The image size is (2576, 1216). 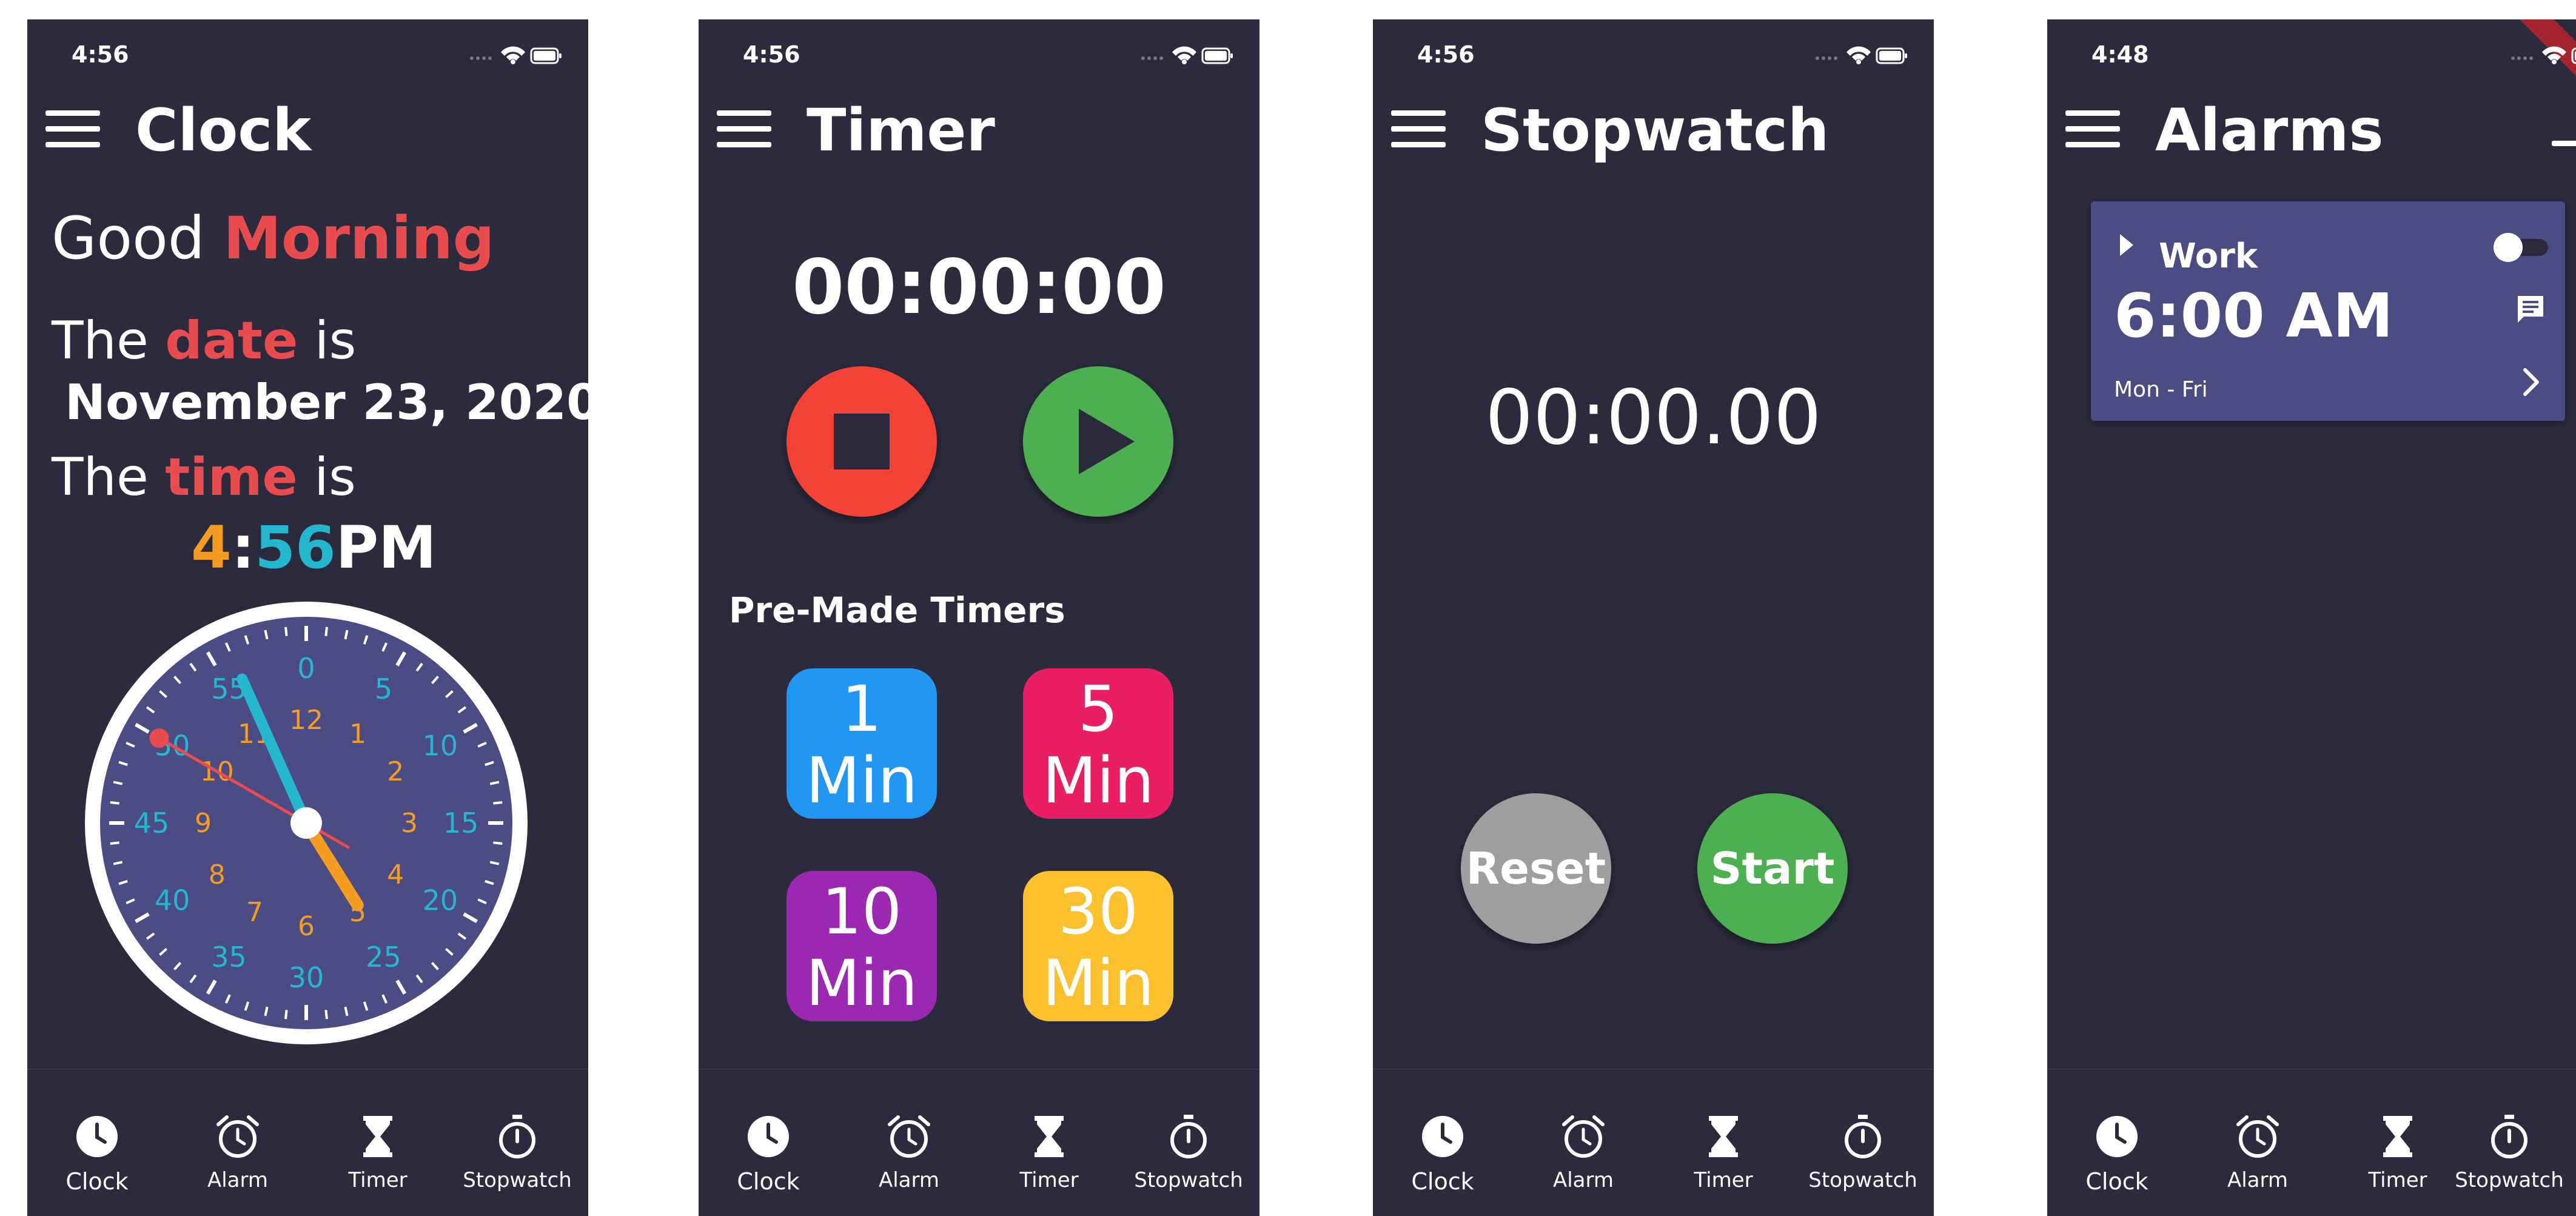 What do you see at coordinates (2269, 130) in the screenshot?
I see `page-title: Alarms` at bounding box center [2269, 130].